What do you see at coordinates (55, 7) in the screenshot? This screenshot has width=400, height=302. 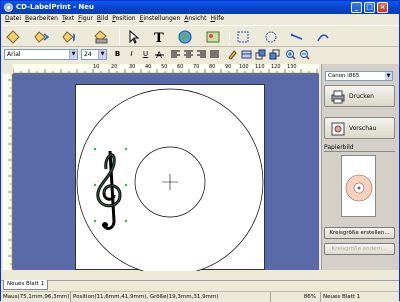 I see `window-title: CD-LabelPrint - Neu` at bounding box center [55, 7].